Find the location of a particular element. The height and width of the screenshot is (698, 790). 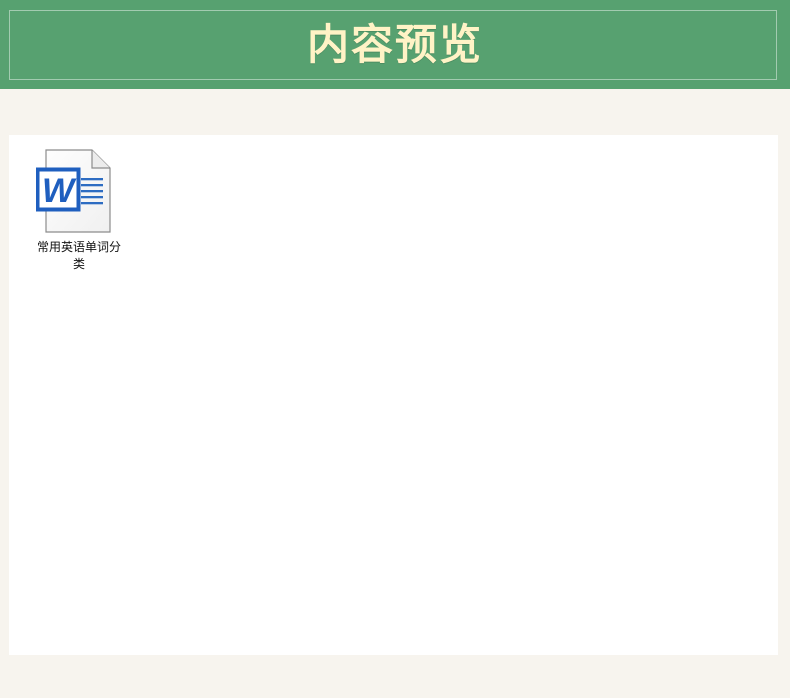

page-header: 内容预览 is located at coordinates (395, 44).